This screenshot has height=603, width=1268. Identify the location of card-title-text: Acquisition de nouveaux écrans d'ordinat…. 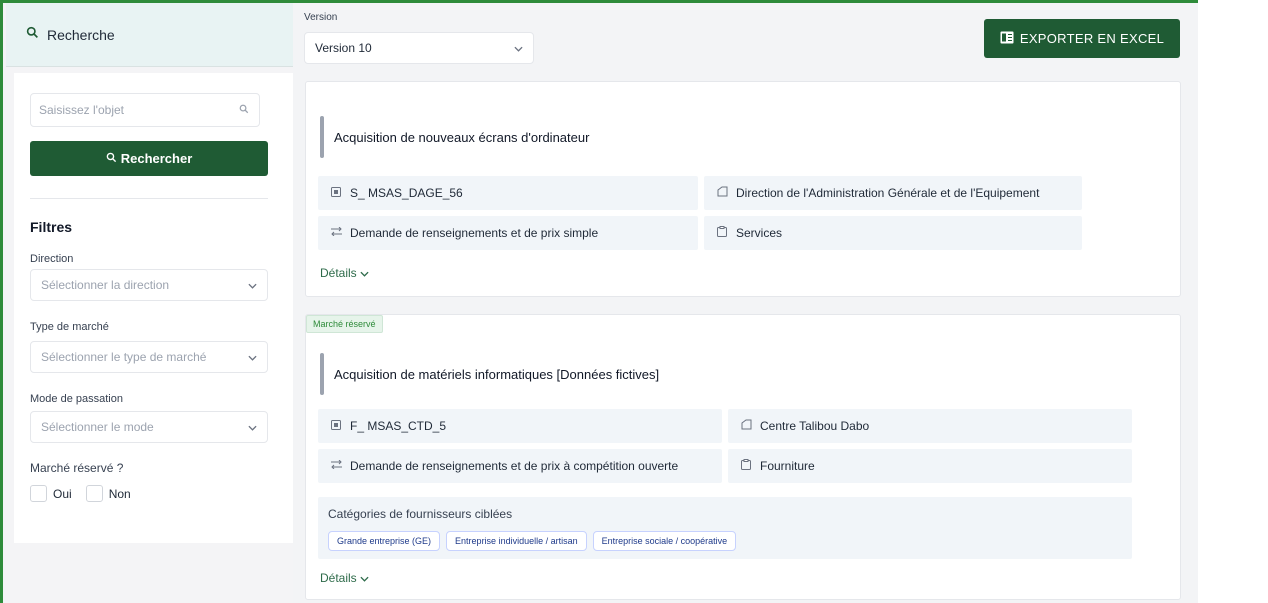
(462, 137).